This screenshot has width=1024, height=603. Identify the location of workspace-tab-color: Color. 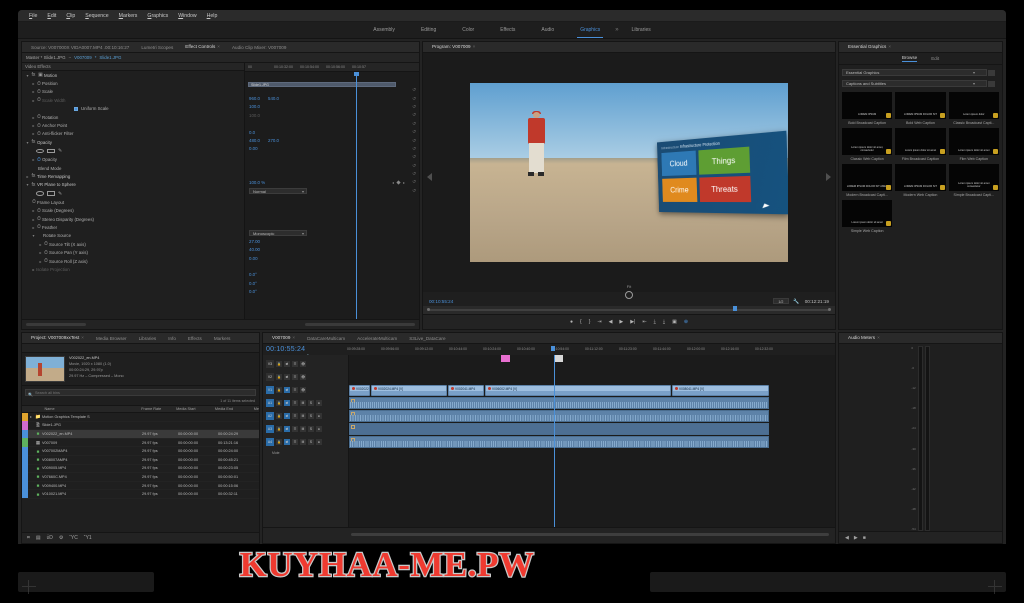
(468, 30).